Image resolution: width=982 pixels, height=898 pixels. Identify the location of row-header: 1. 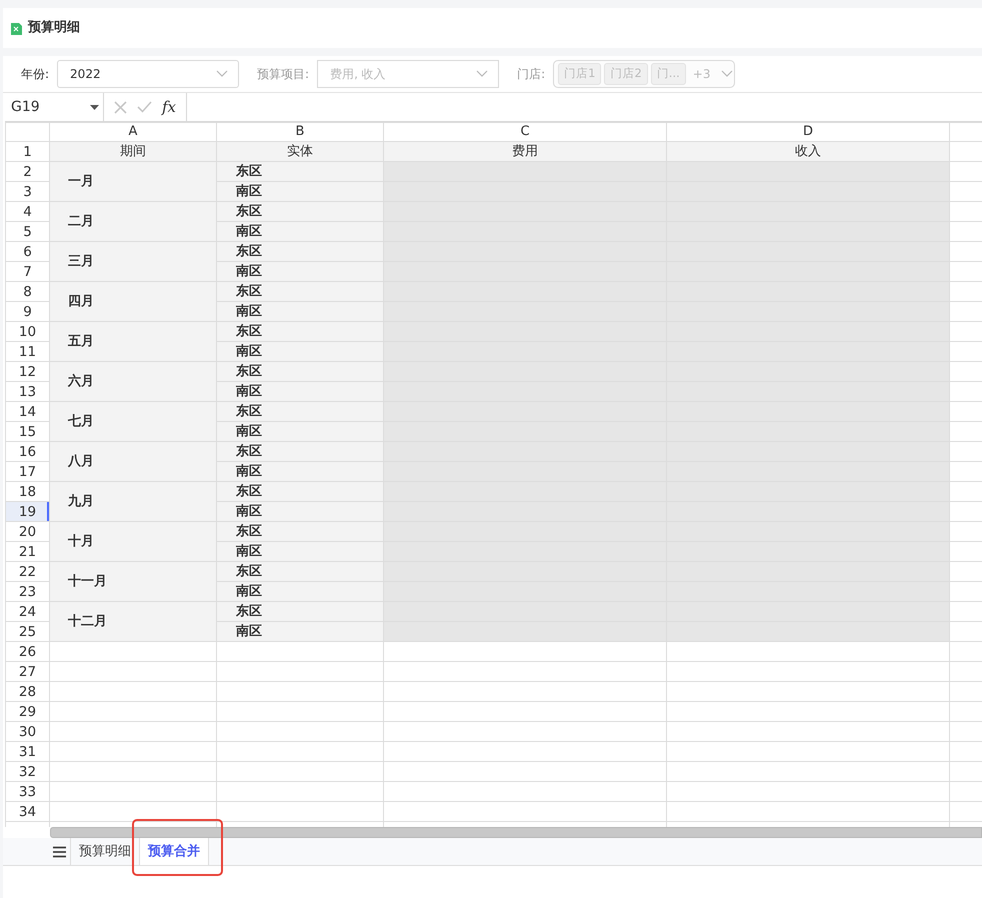
(28, 152).